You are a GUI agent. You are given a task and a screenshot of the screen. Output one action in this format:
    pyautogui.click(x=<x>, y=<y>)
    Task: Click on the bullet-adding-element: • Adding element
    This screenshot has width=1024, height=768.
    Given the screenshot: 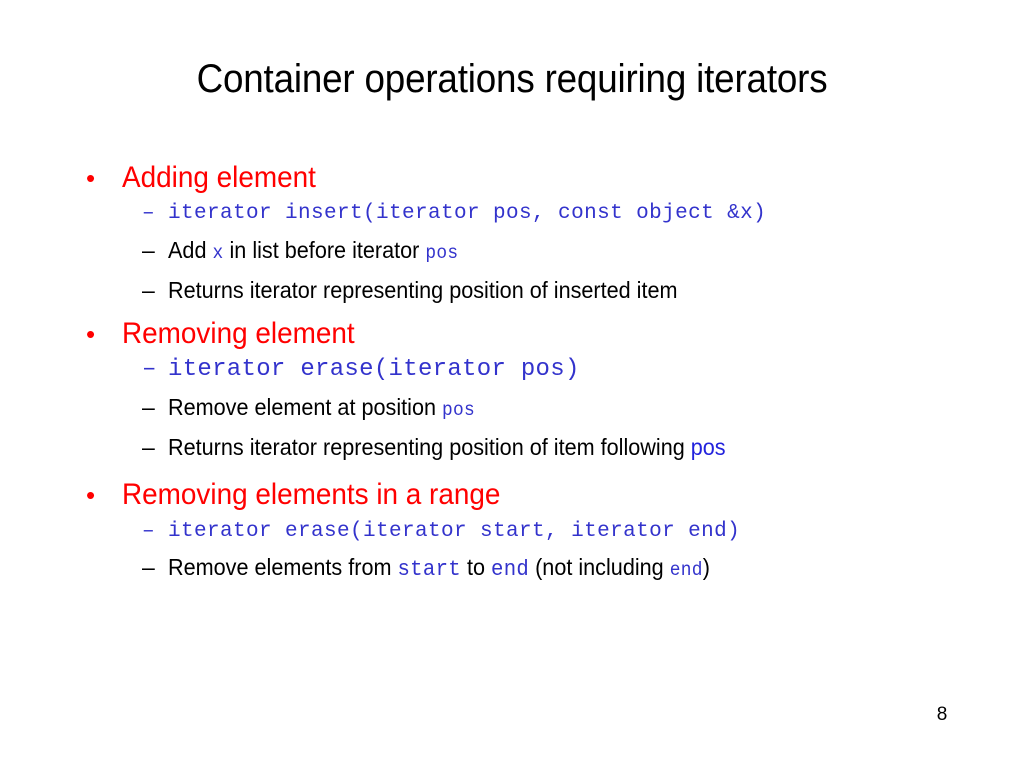 What is the action you would take?
    pyautogui.click(x=520, y=177)
    